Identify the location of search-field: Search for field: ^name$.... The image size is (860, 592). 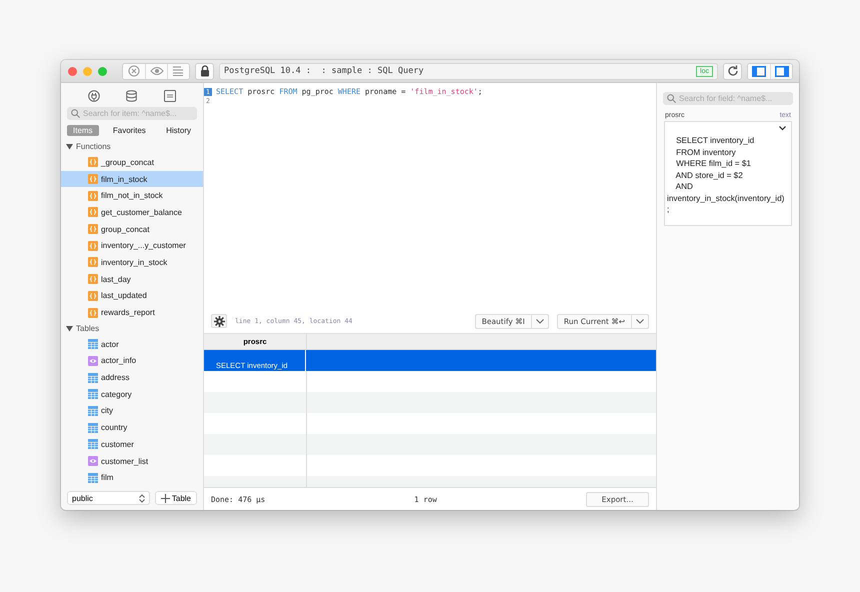
(728, 98).